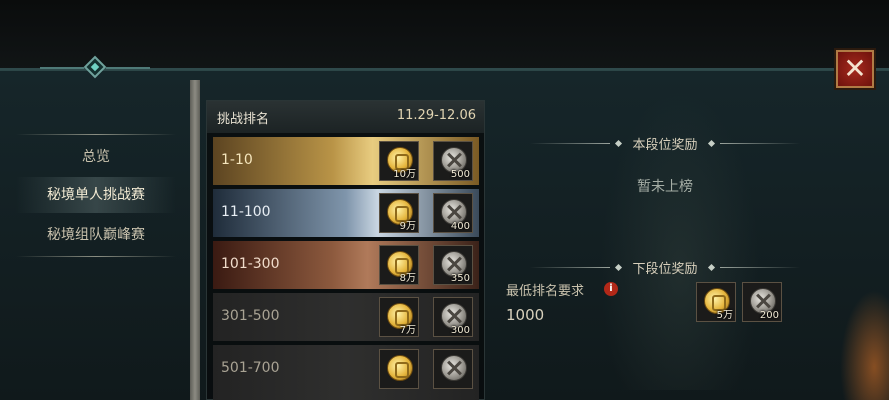 This screenshot has width=889, height=400. Describe the element at coordinates (246, 212) in the screenshot. I see `rank-range-label: 11-100` at that location.